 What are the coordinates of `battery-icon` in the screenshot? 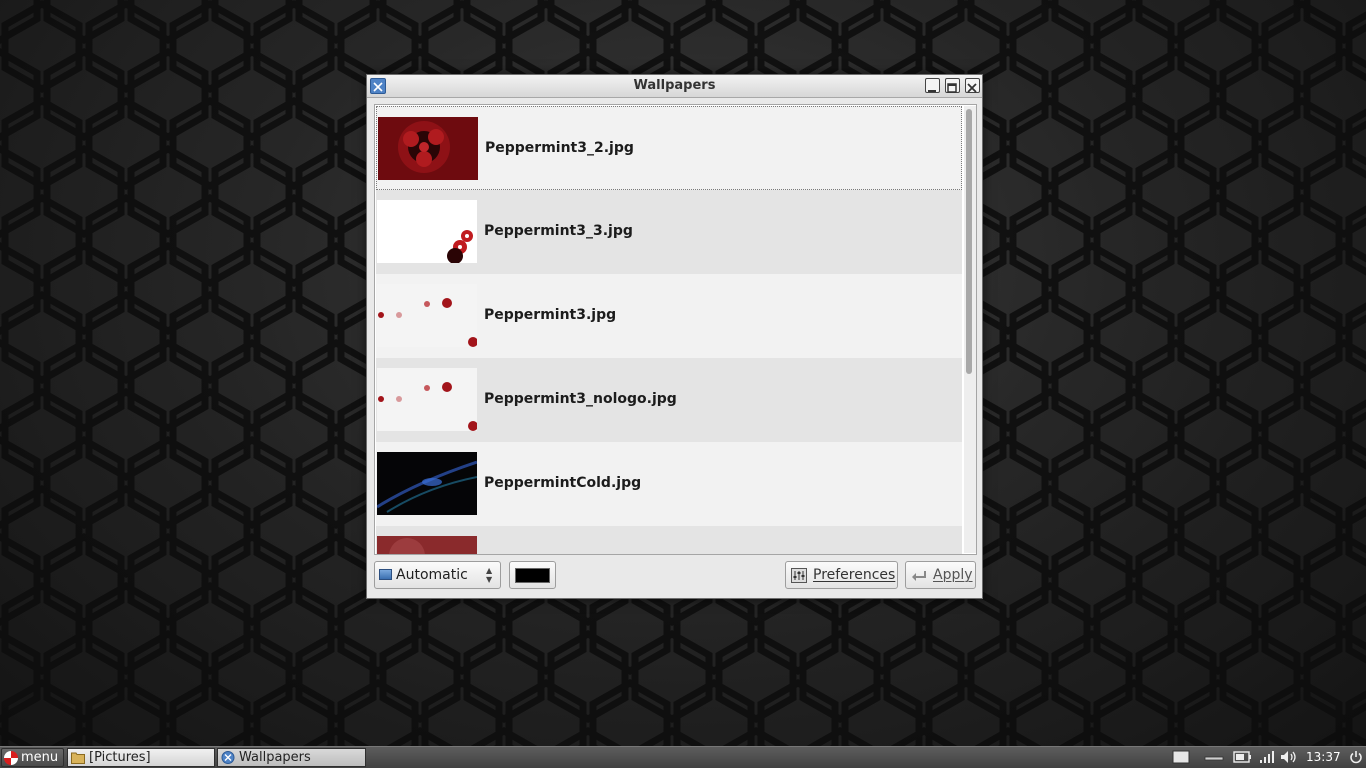 It's located at (1242, 757).